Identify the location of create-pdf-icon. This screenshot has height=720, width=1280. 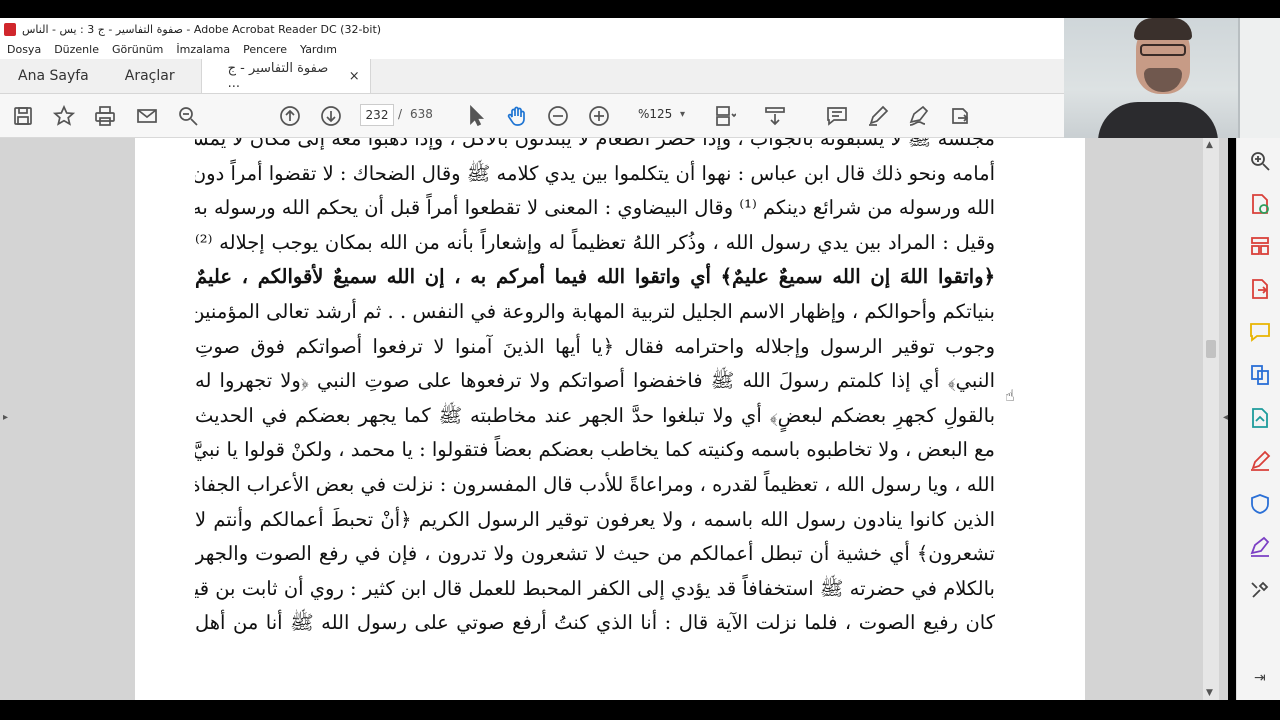
(1260, 204).